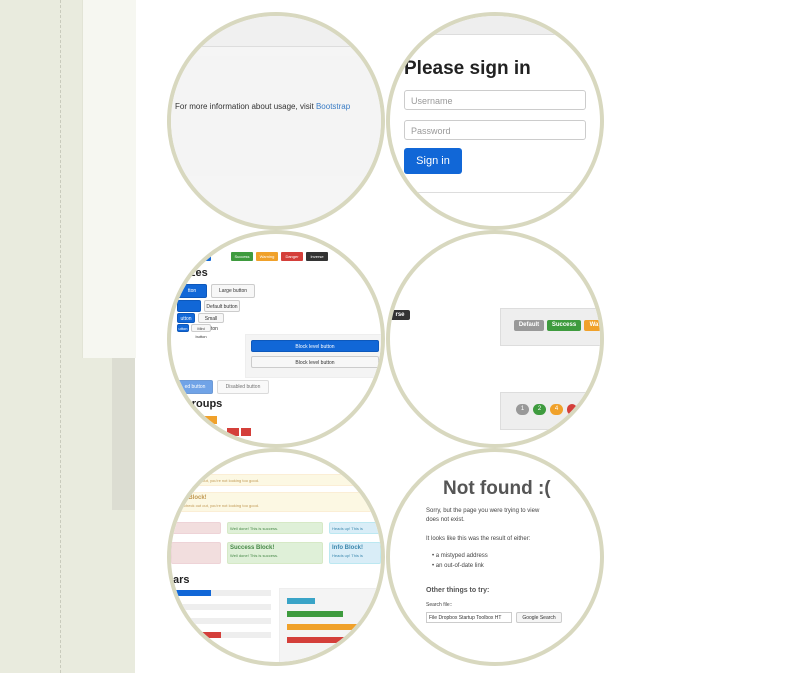  I want to click on large-default-button: Large button, so click(233, 291).